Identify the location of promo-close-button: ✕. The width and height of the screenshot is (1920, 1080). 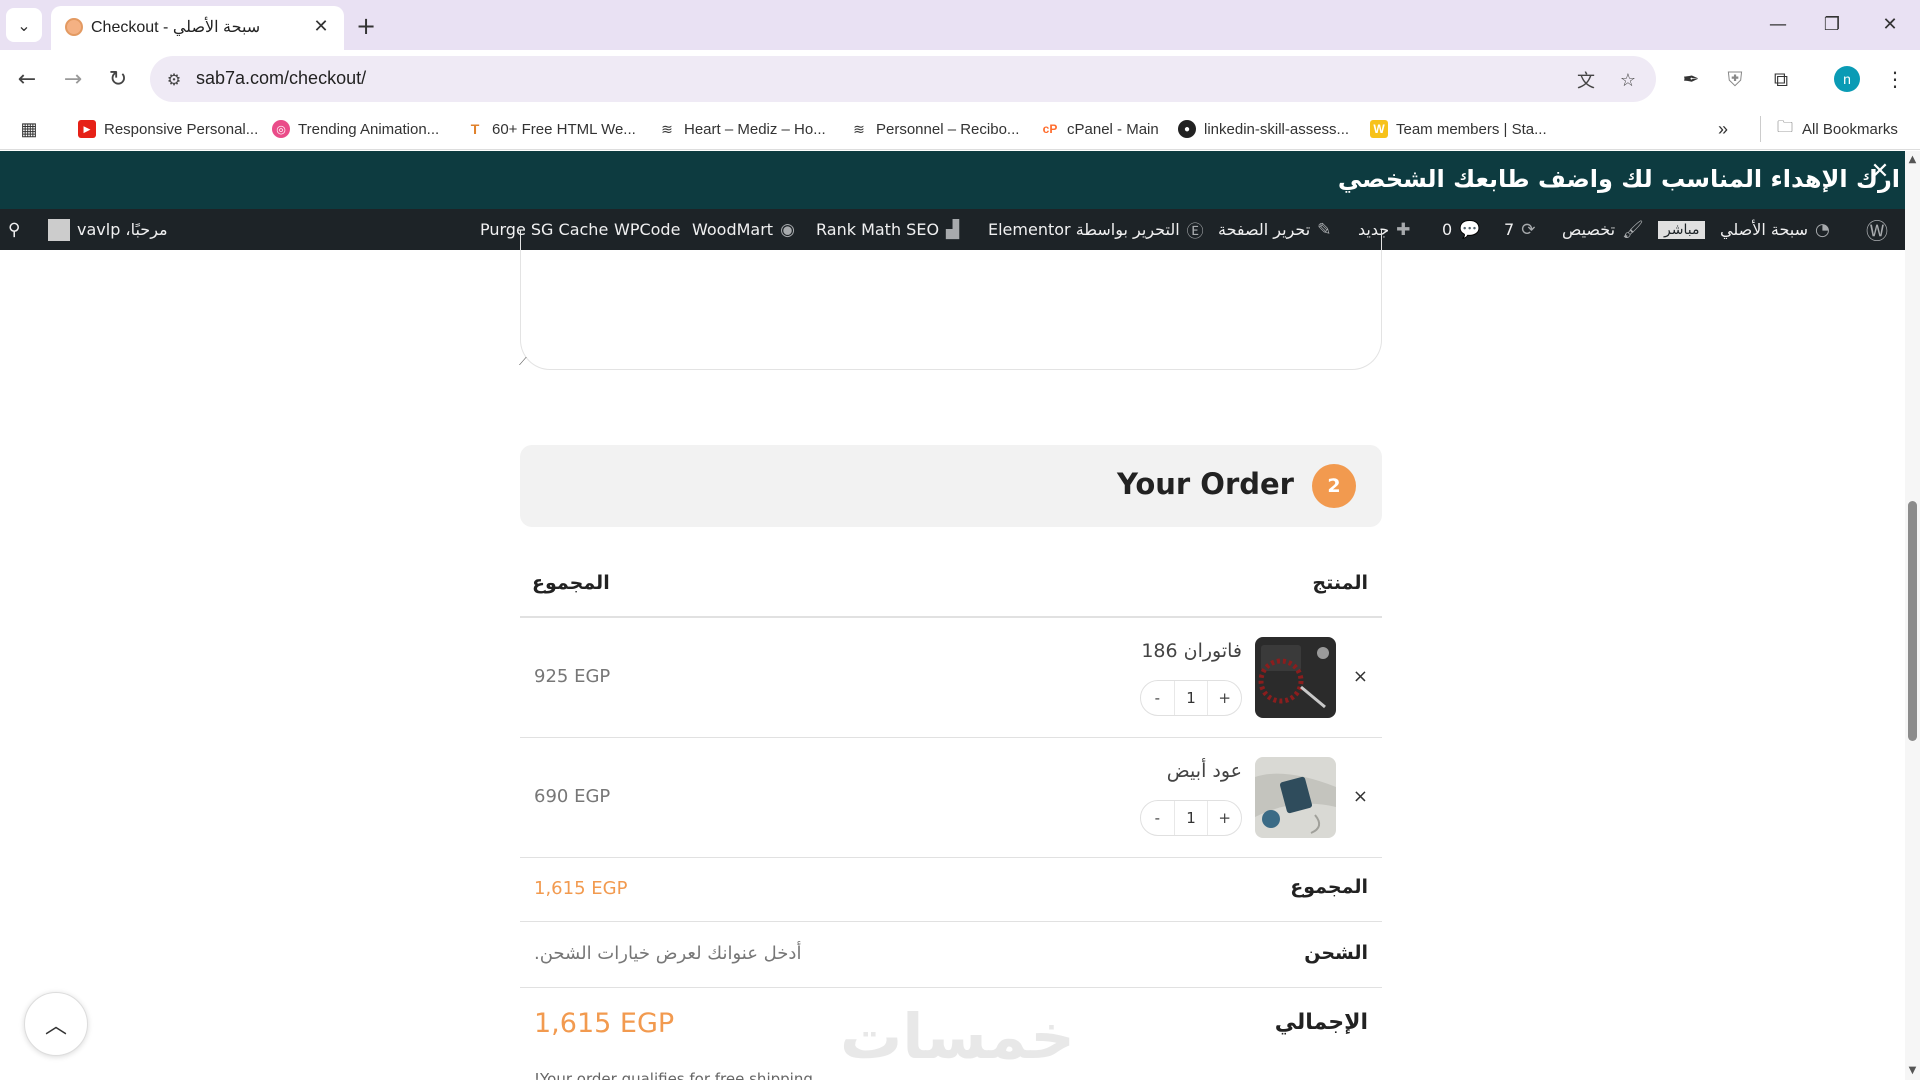
(1880, 171).